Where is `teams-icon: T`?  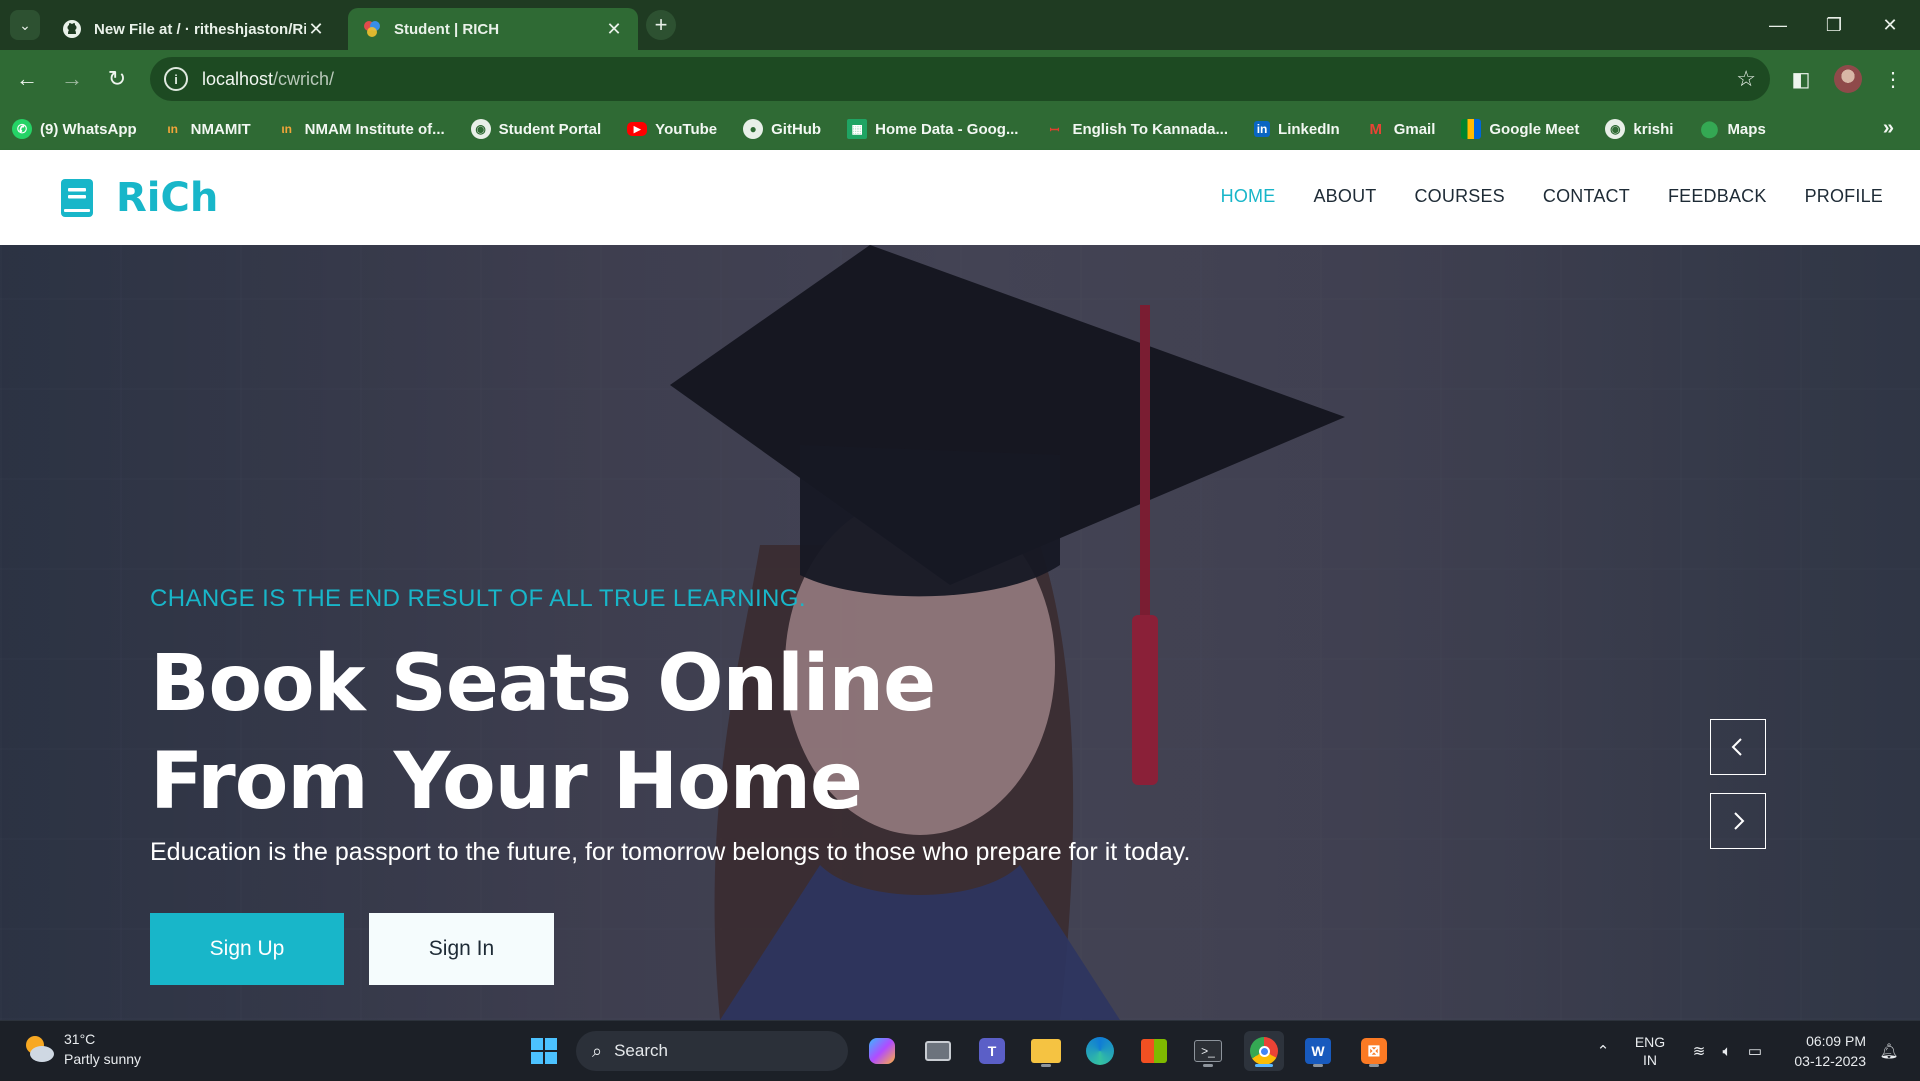 teams-icon: T is located at coordinates (992, 1051).